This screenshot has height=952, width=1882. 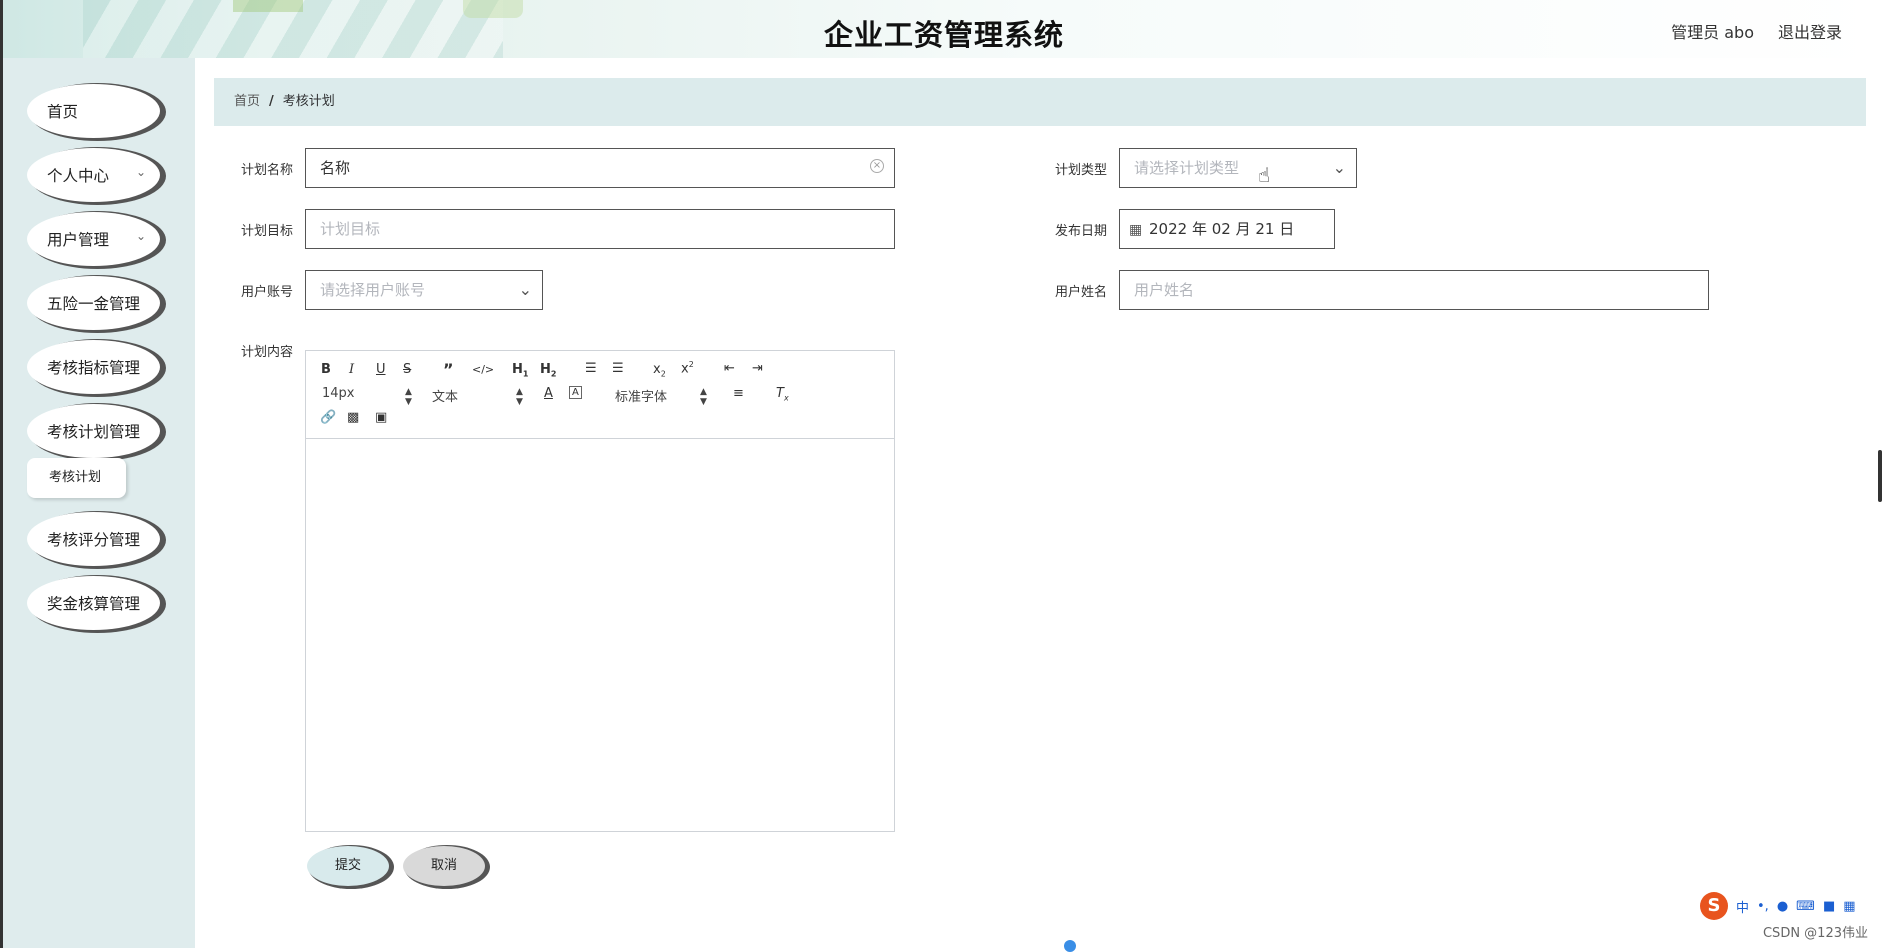 I want to click on header-select: 文本 ▲ ▼, so click(x=477, y=396).